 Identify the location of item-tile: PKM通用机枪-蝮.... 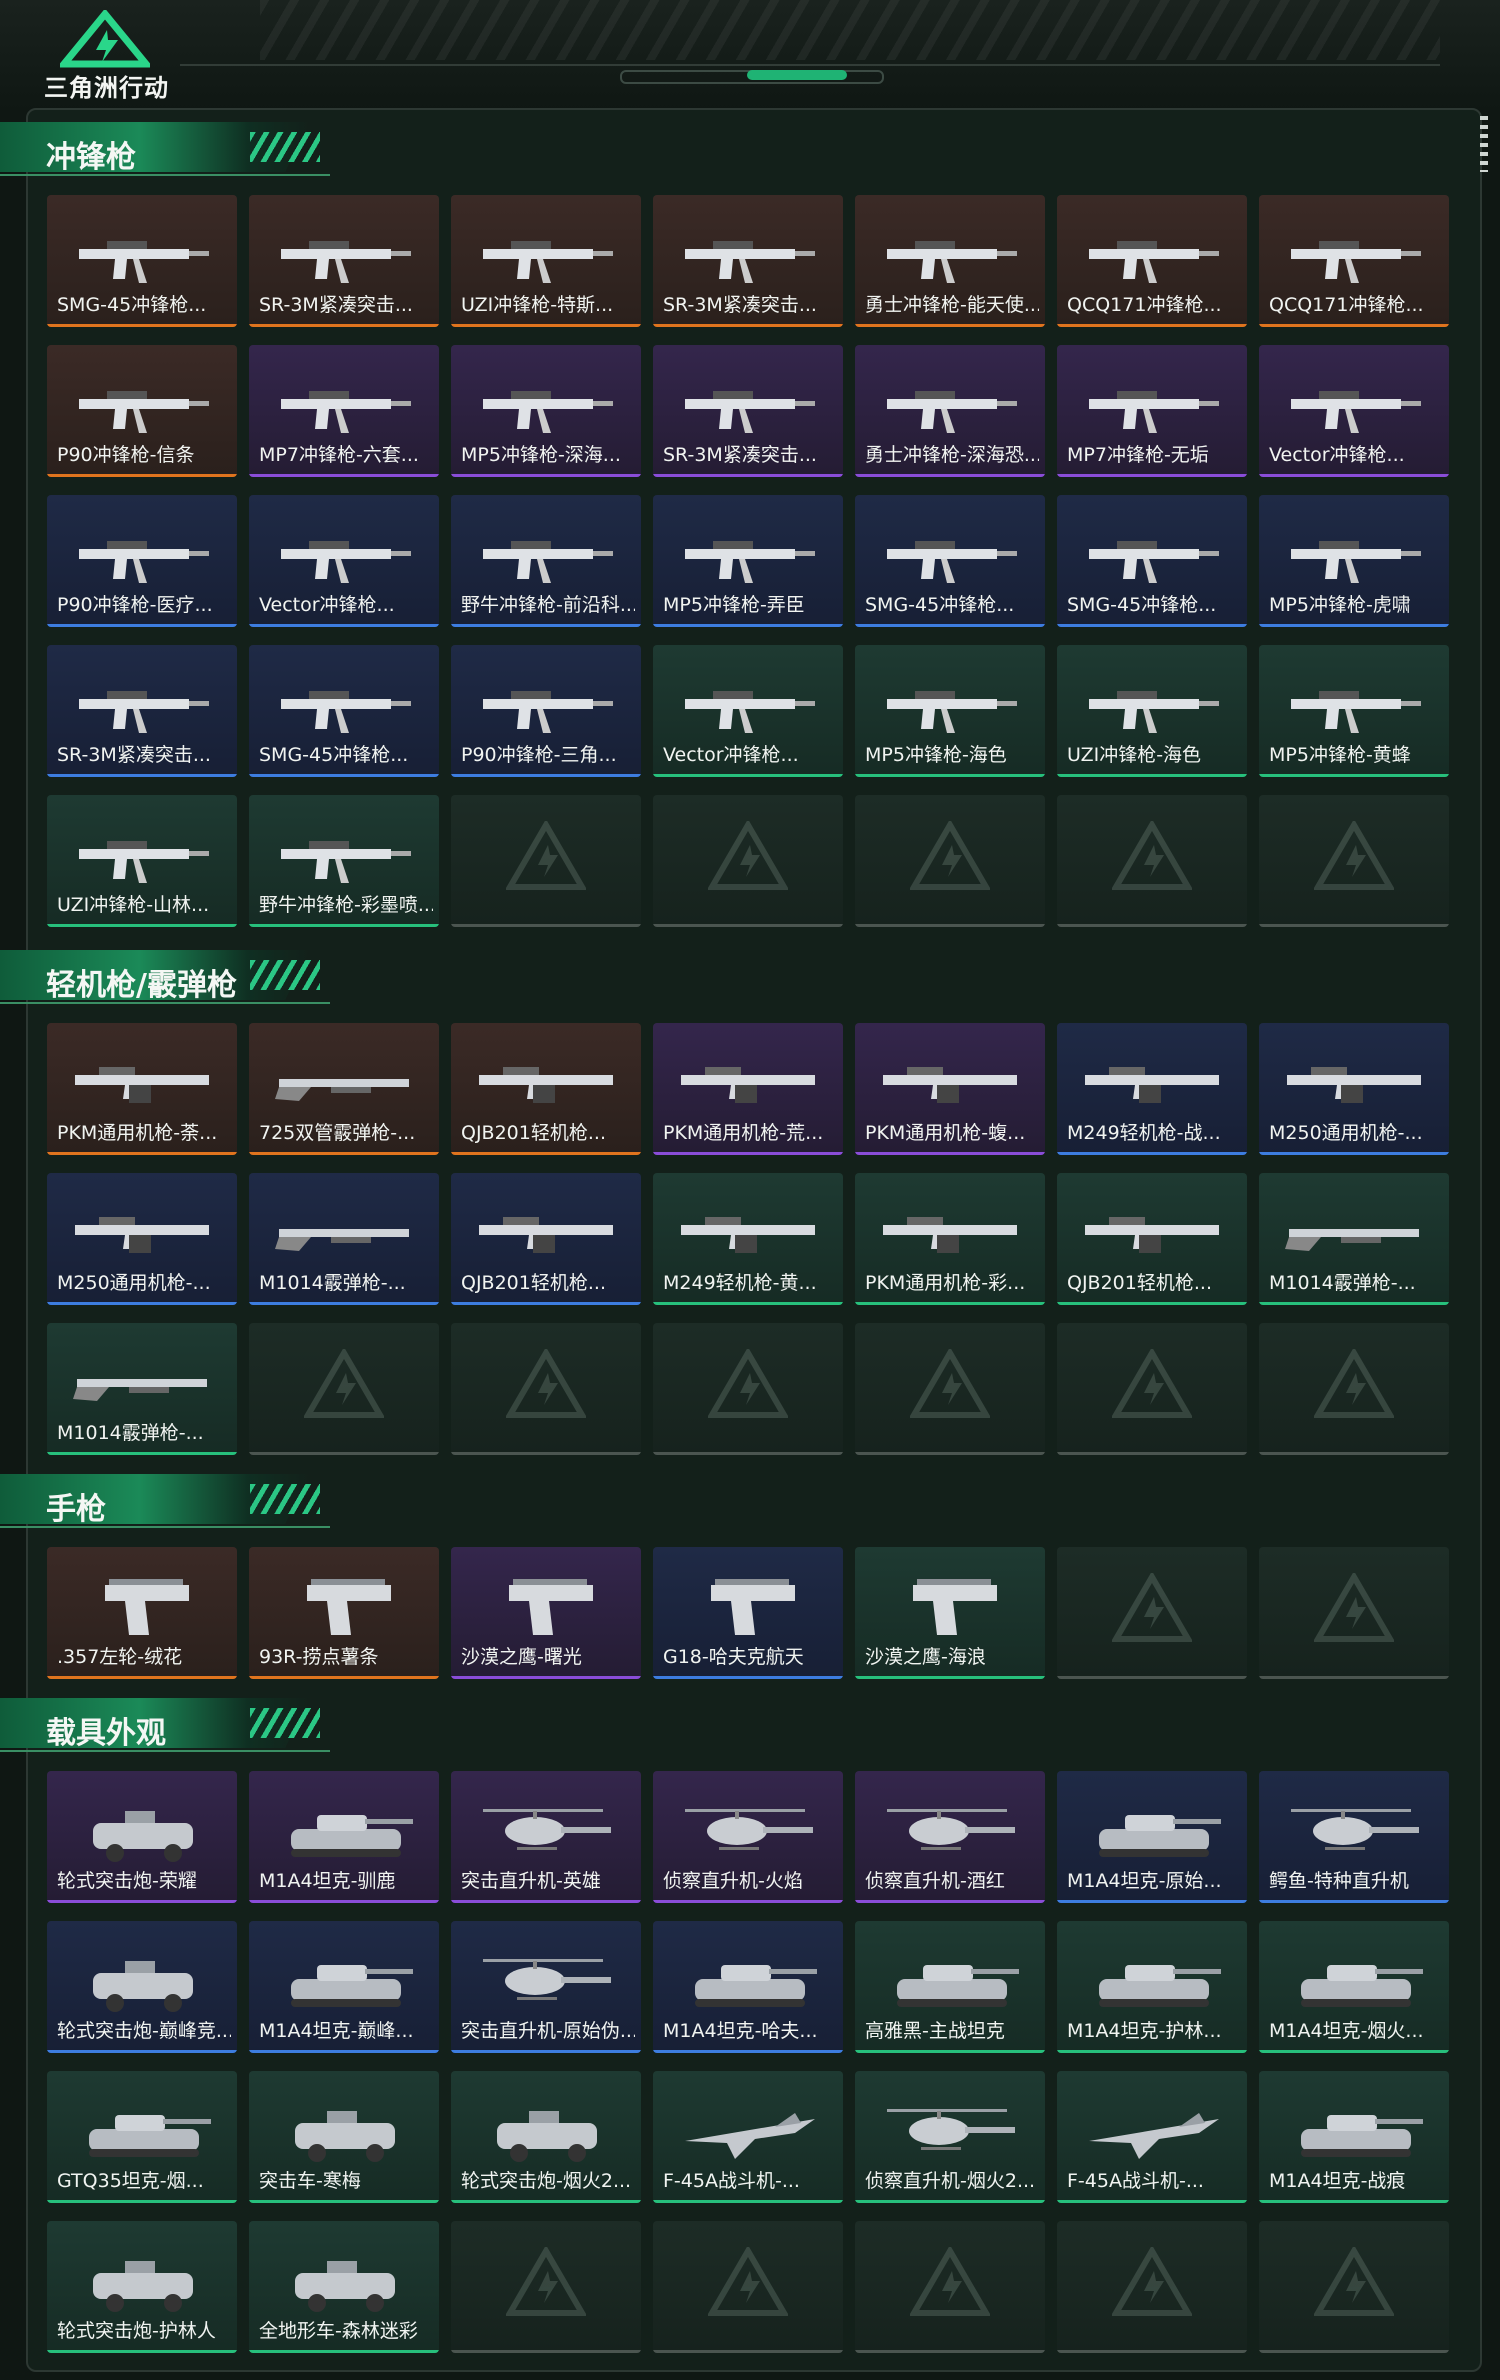
(950, 1089).